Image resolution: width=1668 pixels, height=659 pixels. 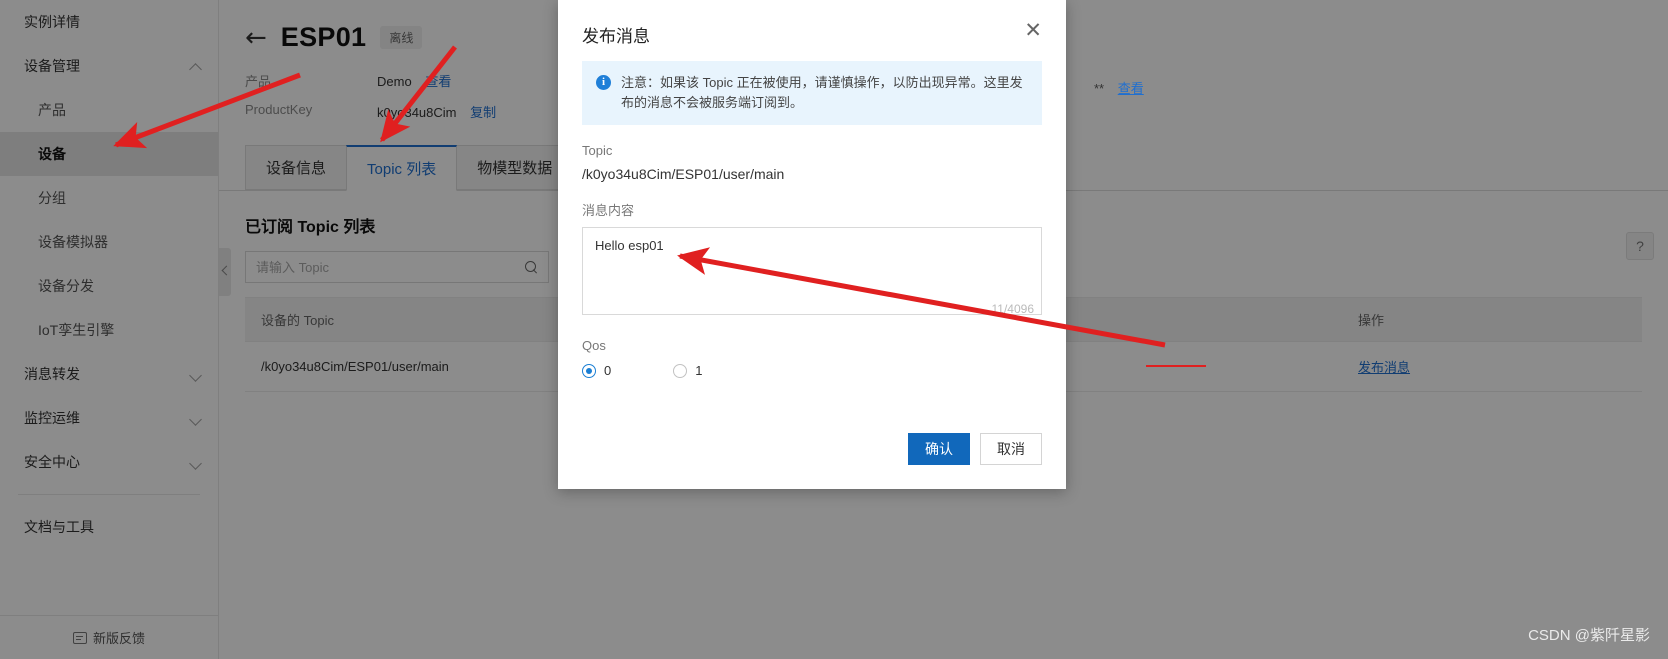 I want to click on message-textarea, so click(x=812, y=271).